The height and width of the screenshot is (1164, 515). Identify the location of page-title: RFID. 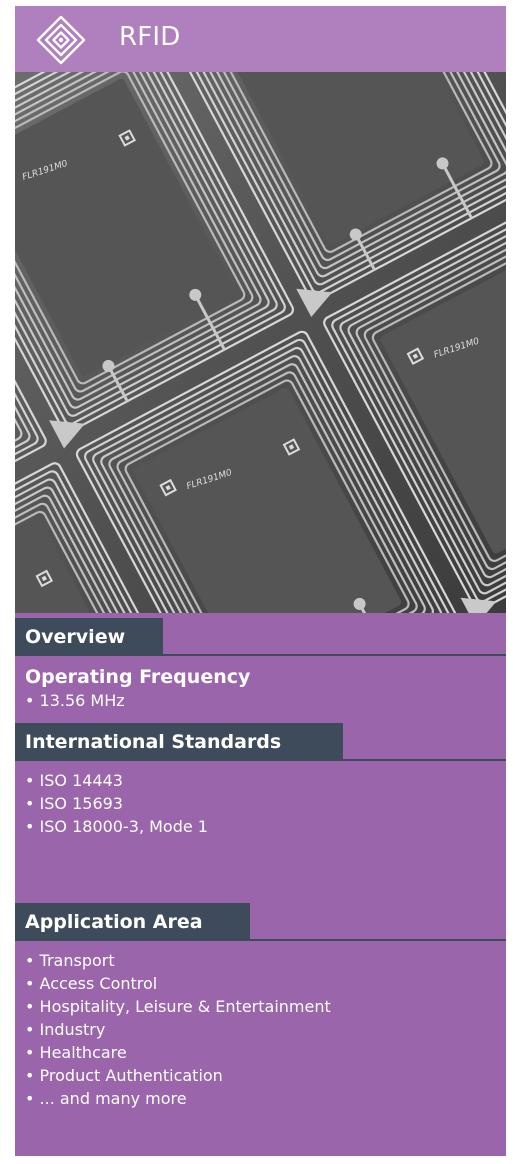
(150, 37).